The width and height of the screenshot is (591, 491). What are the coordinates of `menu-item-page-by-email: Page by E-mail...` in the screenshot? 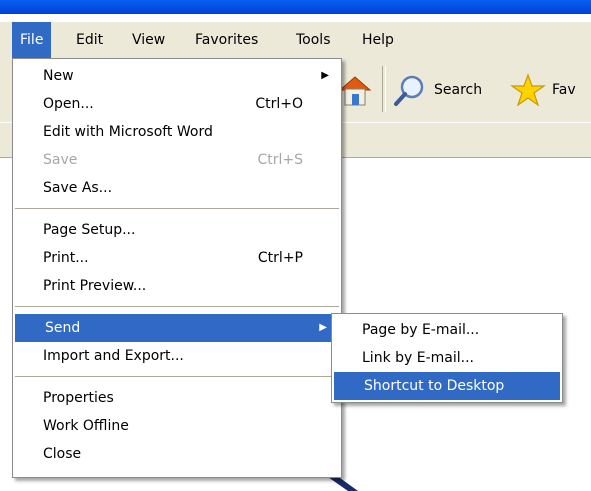 It's located at (447, 330).